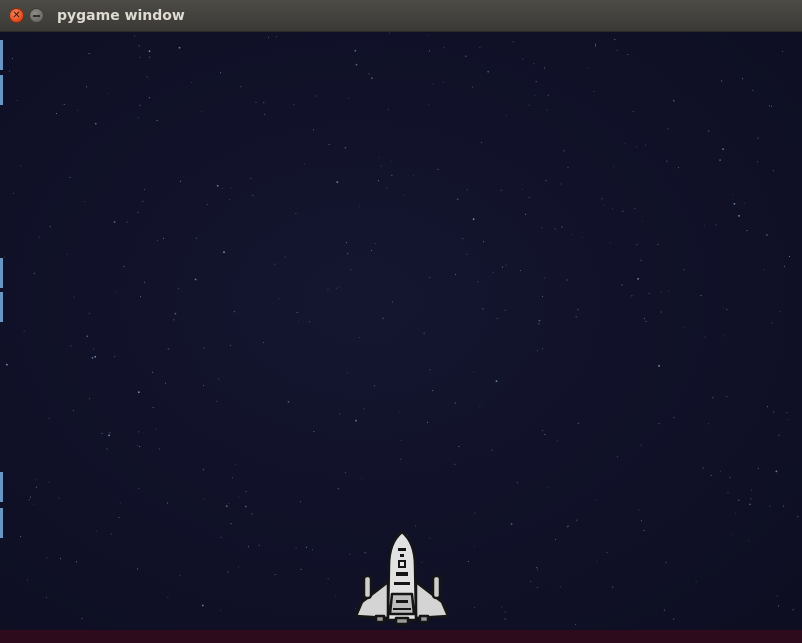  Describe the element at coordinates (36, 15) in the screenshot. I see `minimize-button` at that location.